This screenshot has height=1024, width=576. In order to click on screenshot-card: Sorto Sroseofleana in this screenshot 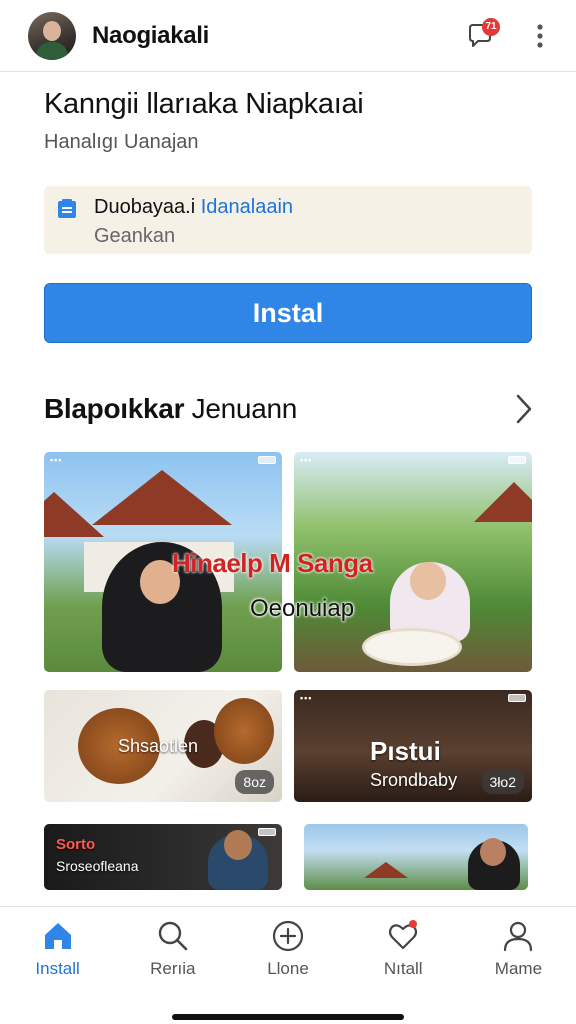, I will do `click(163, 857)`.